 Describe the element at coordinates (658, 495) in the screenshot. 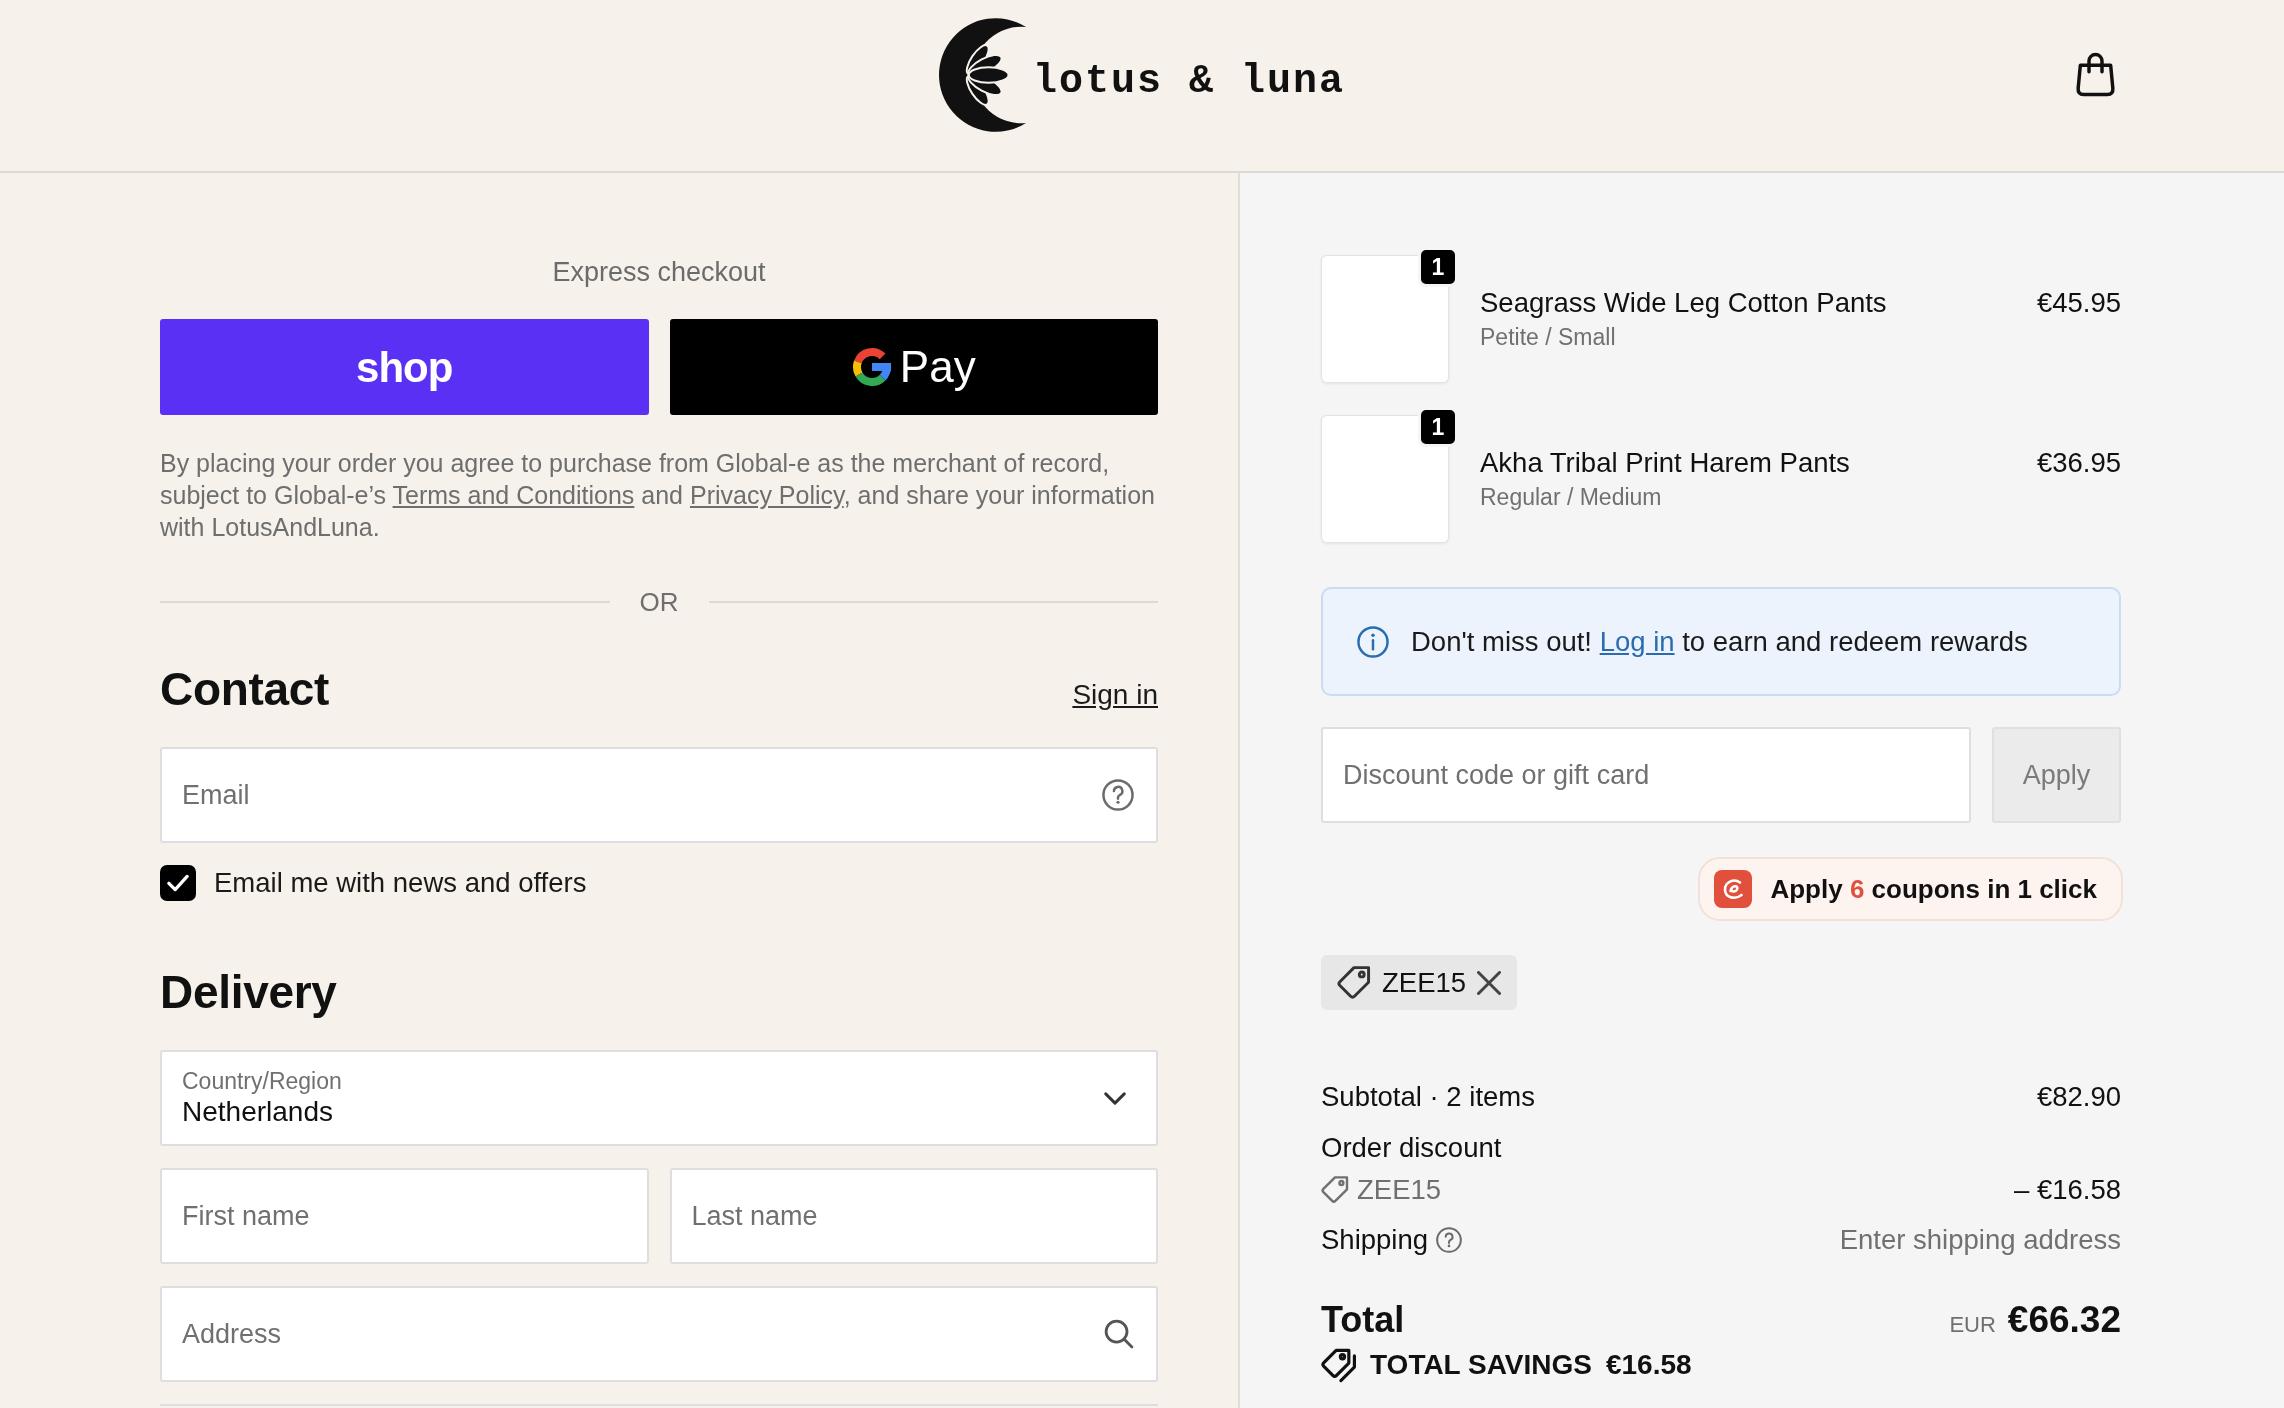

I see `legal-notice: By placing your order you agree to purchase from Global-e as the merchant of record, subject to Global-e’s Terms and Conditions and Privacy Policy, and share your information with LotusAndLuna.` at that location.